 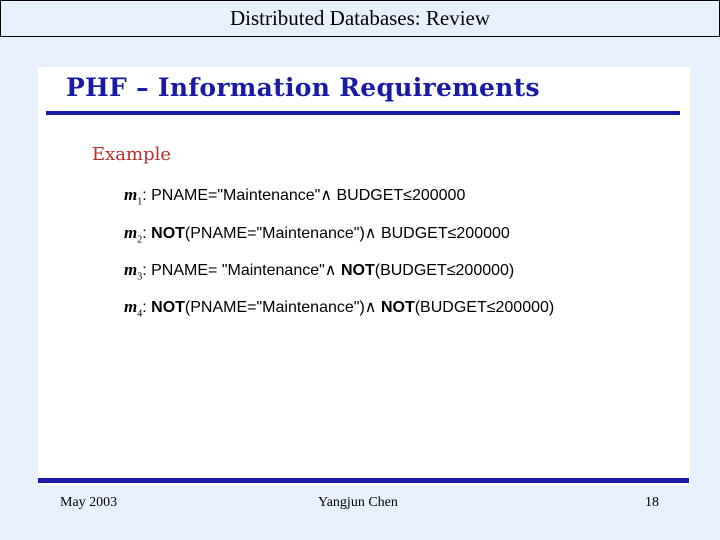 I want to click on footer-author: Yangjun Chen, so click(x=358, y=502).